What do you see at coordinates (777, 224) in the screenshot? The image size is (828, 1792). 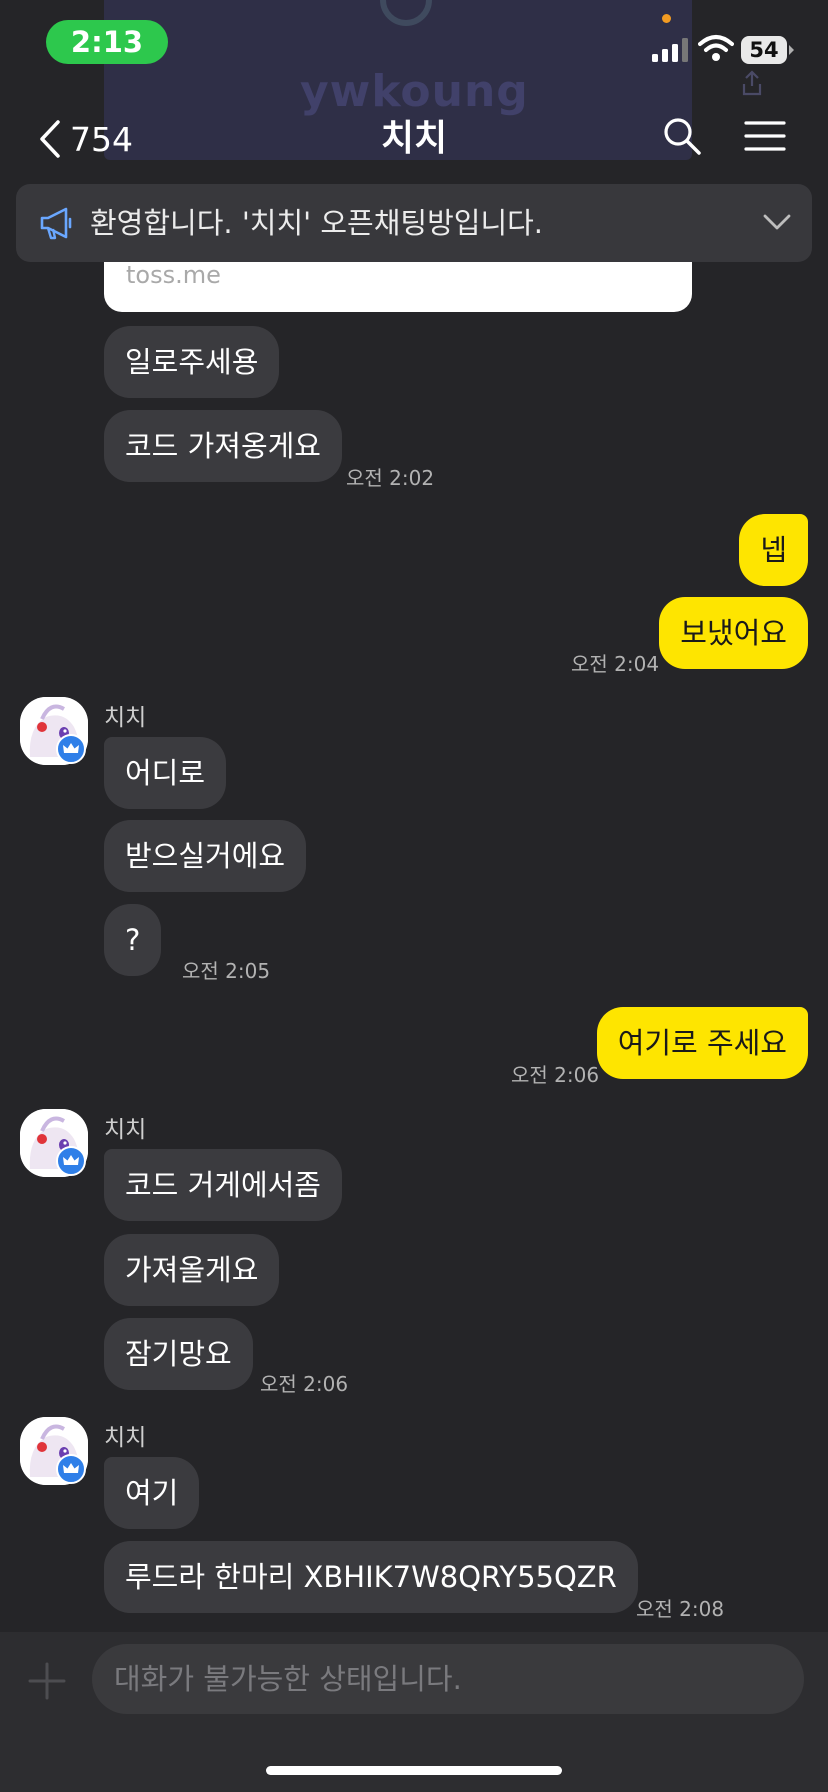 I see `chevron-down-icon` at bounding box center [777, 224].